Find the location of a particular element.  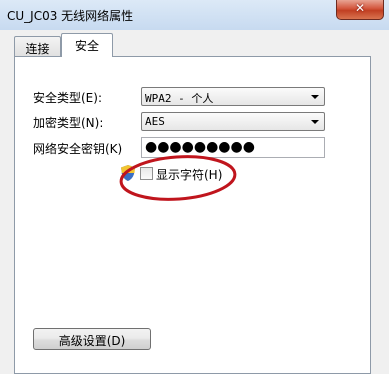

close-icon: ✕ is located at coordinates (360, 8).